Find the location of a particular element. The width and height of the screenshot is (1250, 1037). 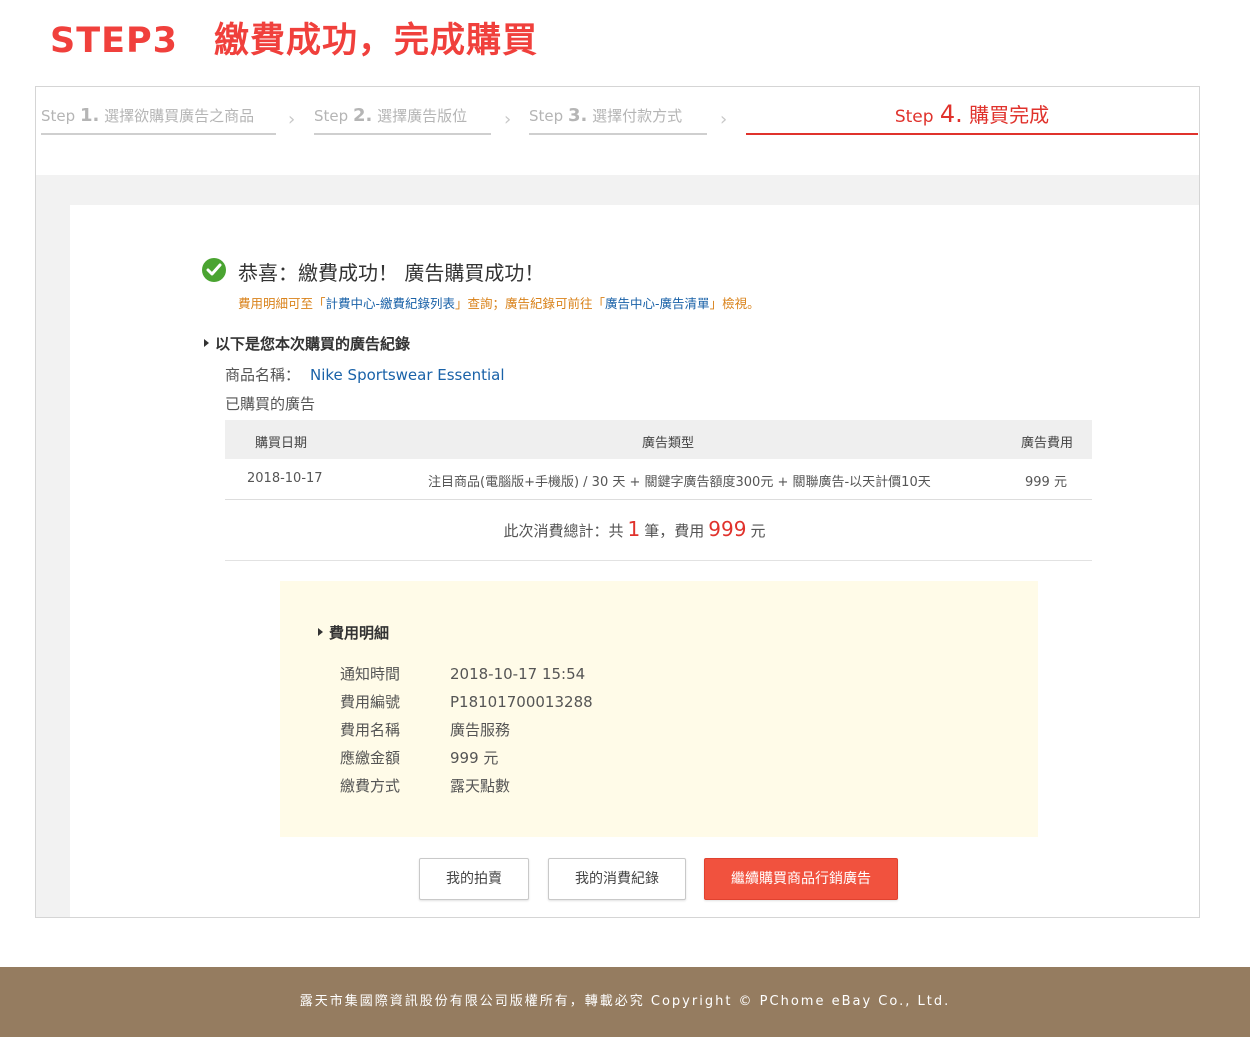

fee-row: 費用編號 P18101700013288 is located at coordinates (466, 701).